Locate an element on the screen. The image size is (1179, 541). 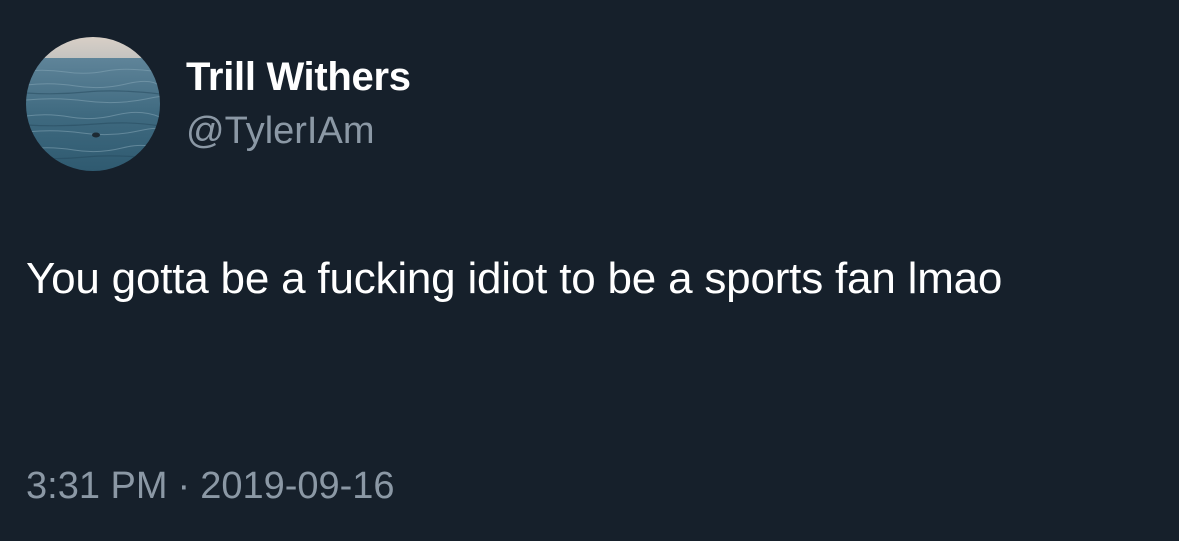
display-name: Trill Withers is located at coordinates (298, 77).